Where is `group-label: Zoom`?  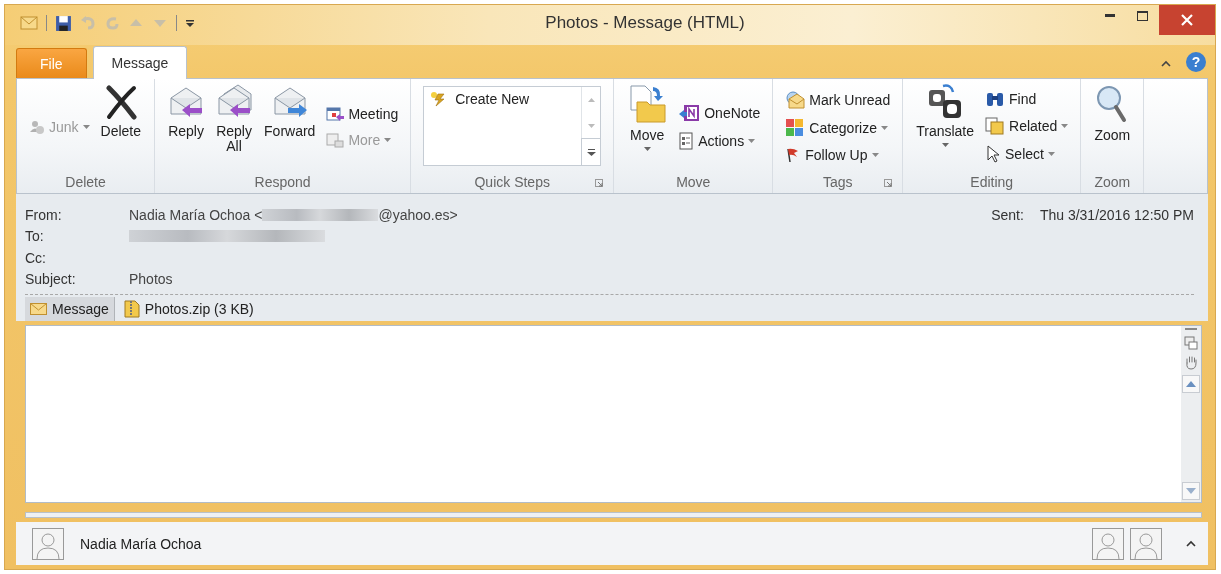
group-label: Zoom is located at coordinates (1112, 182).